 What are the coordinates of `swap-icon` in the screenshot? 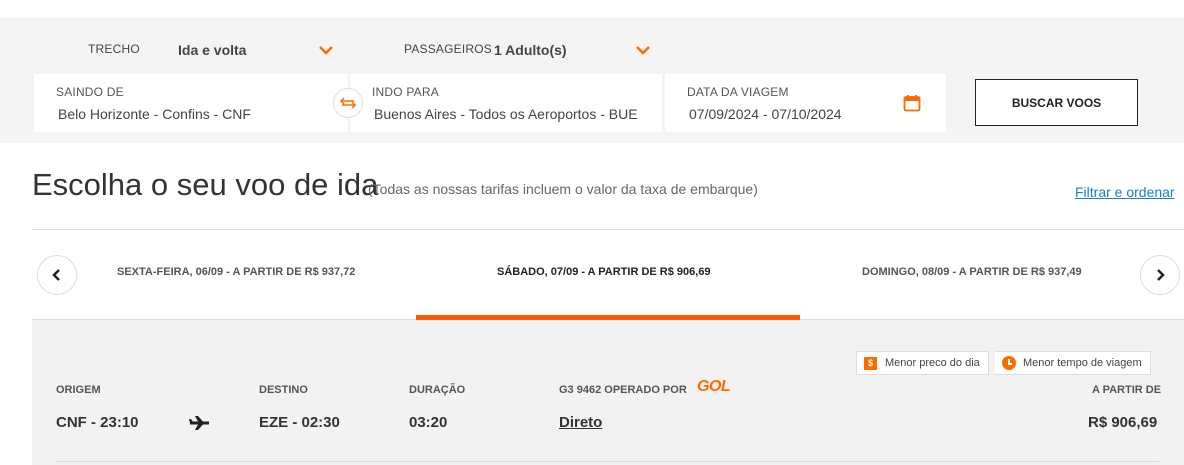 It's located at (348, 103).